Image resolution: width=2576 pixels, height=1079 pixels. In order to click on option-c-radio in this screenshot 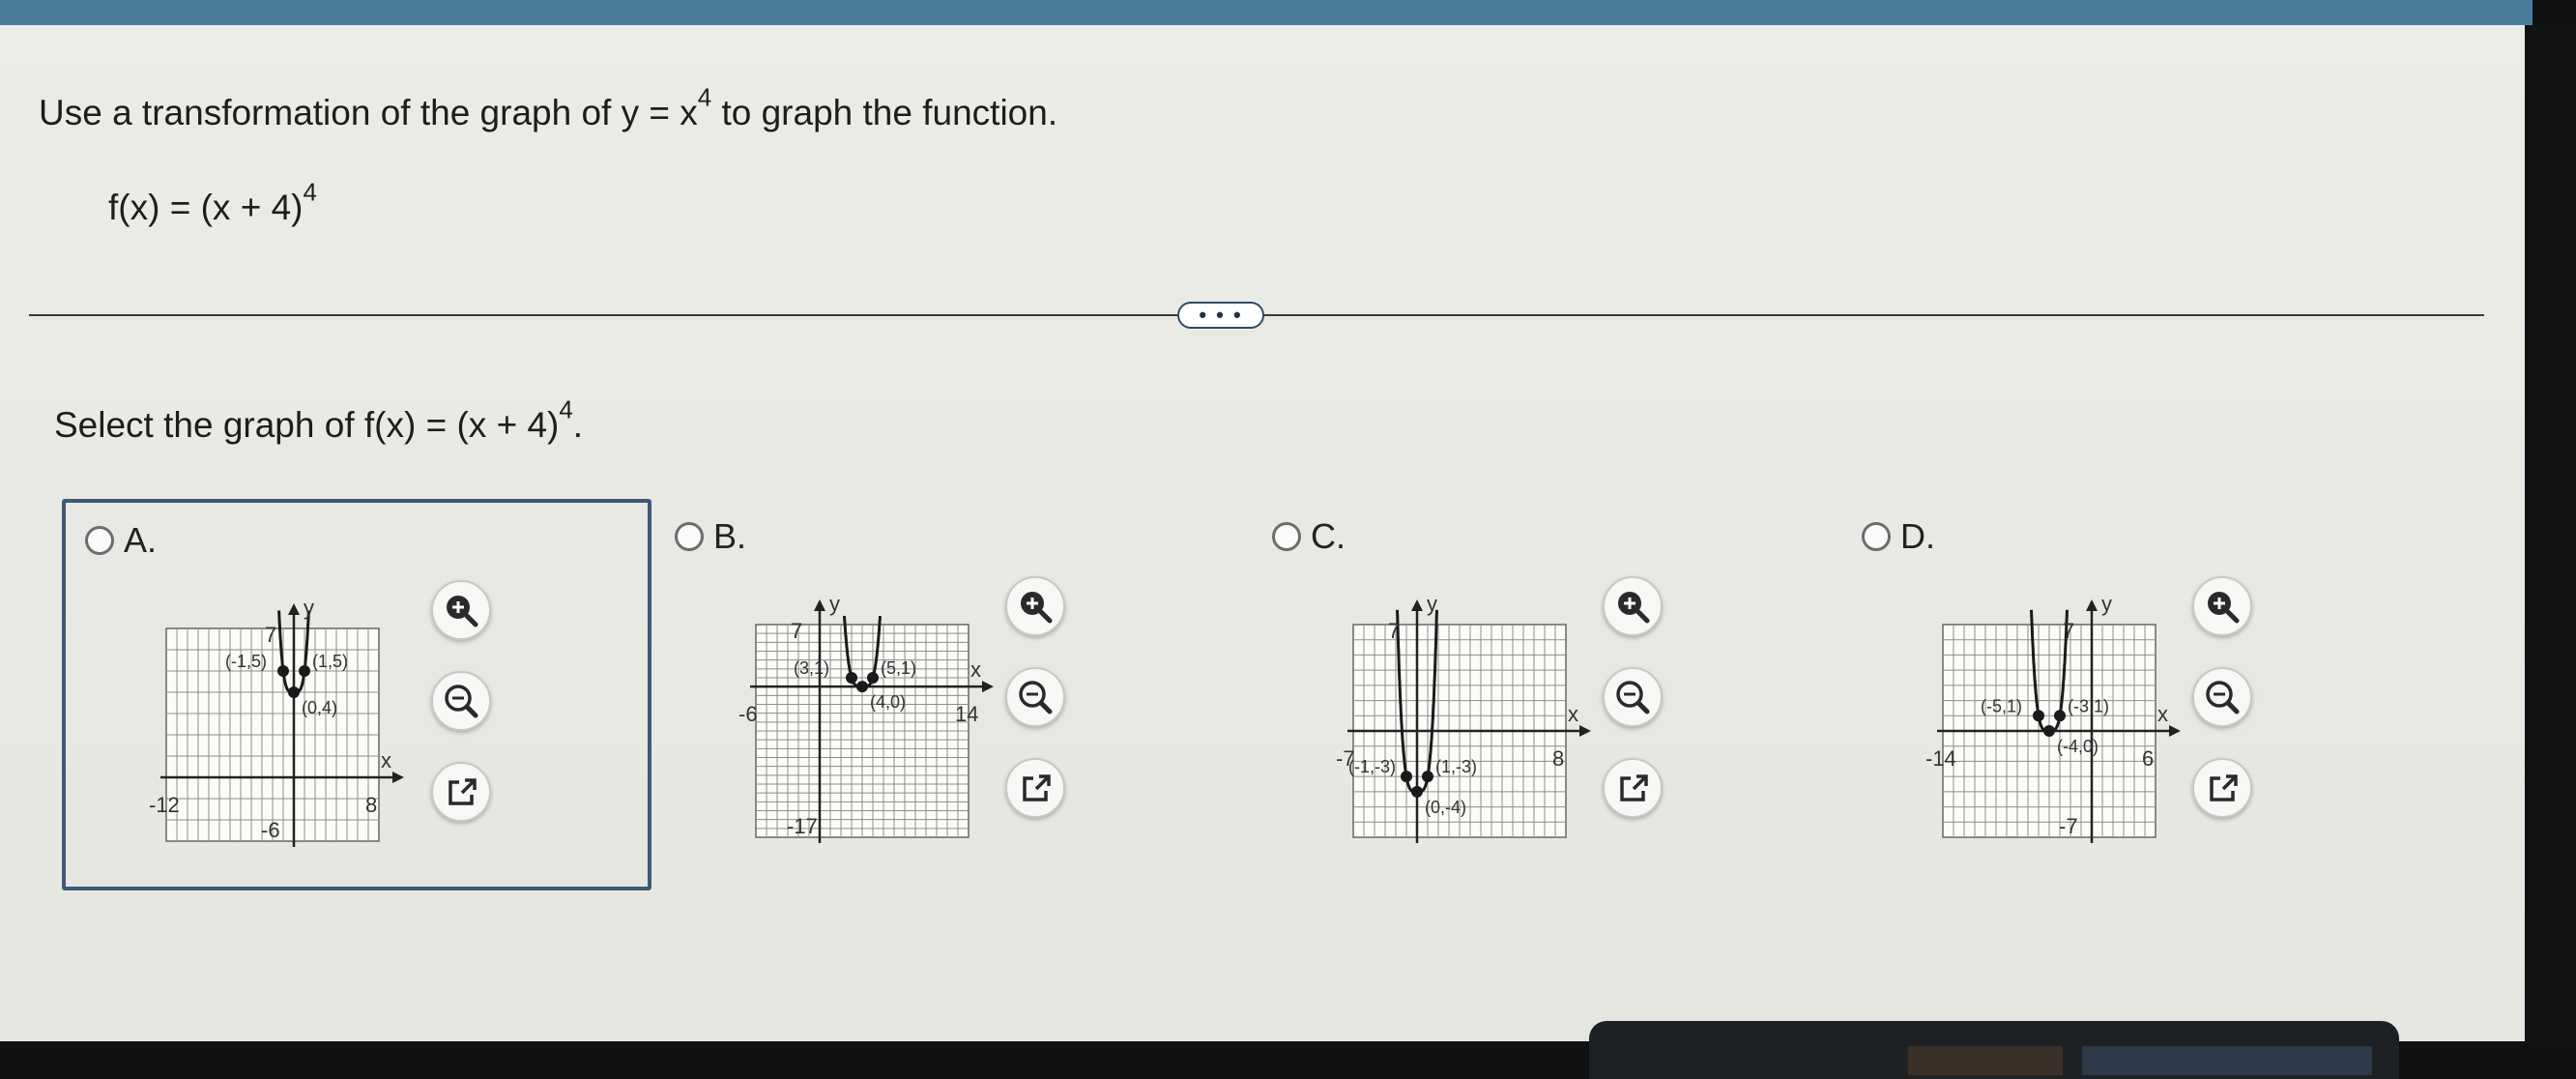, I will do `click(1286, 536)`.